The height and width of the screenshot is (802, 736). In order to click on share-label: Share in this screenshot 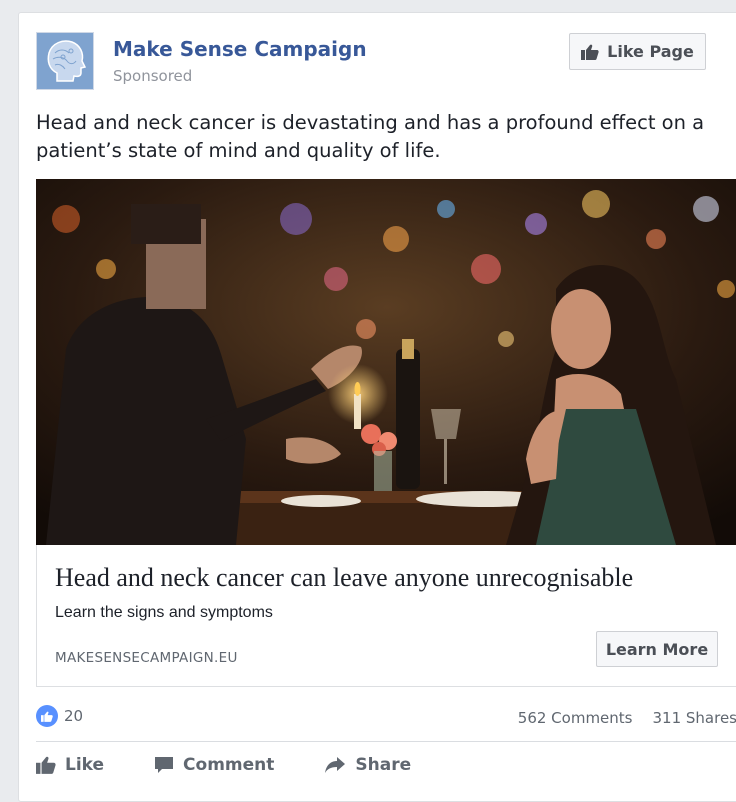, I will do `click(383, 765)`.